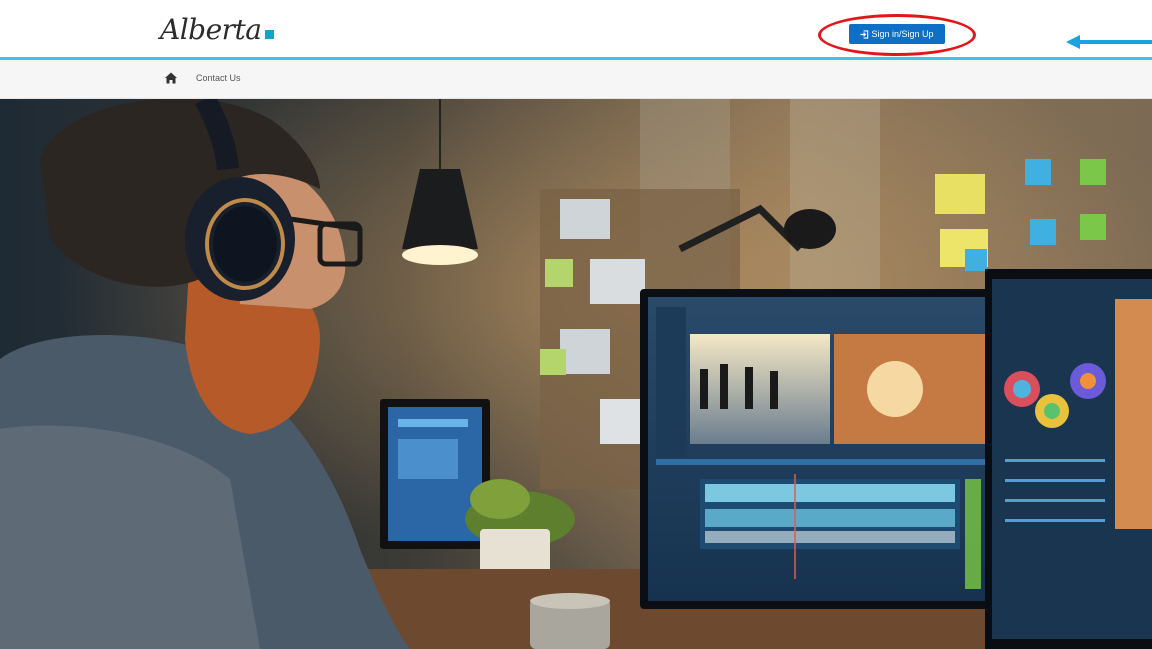  I want to click on alberta-logo: Alberta, so click(217, 30).